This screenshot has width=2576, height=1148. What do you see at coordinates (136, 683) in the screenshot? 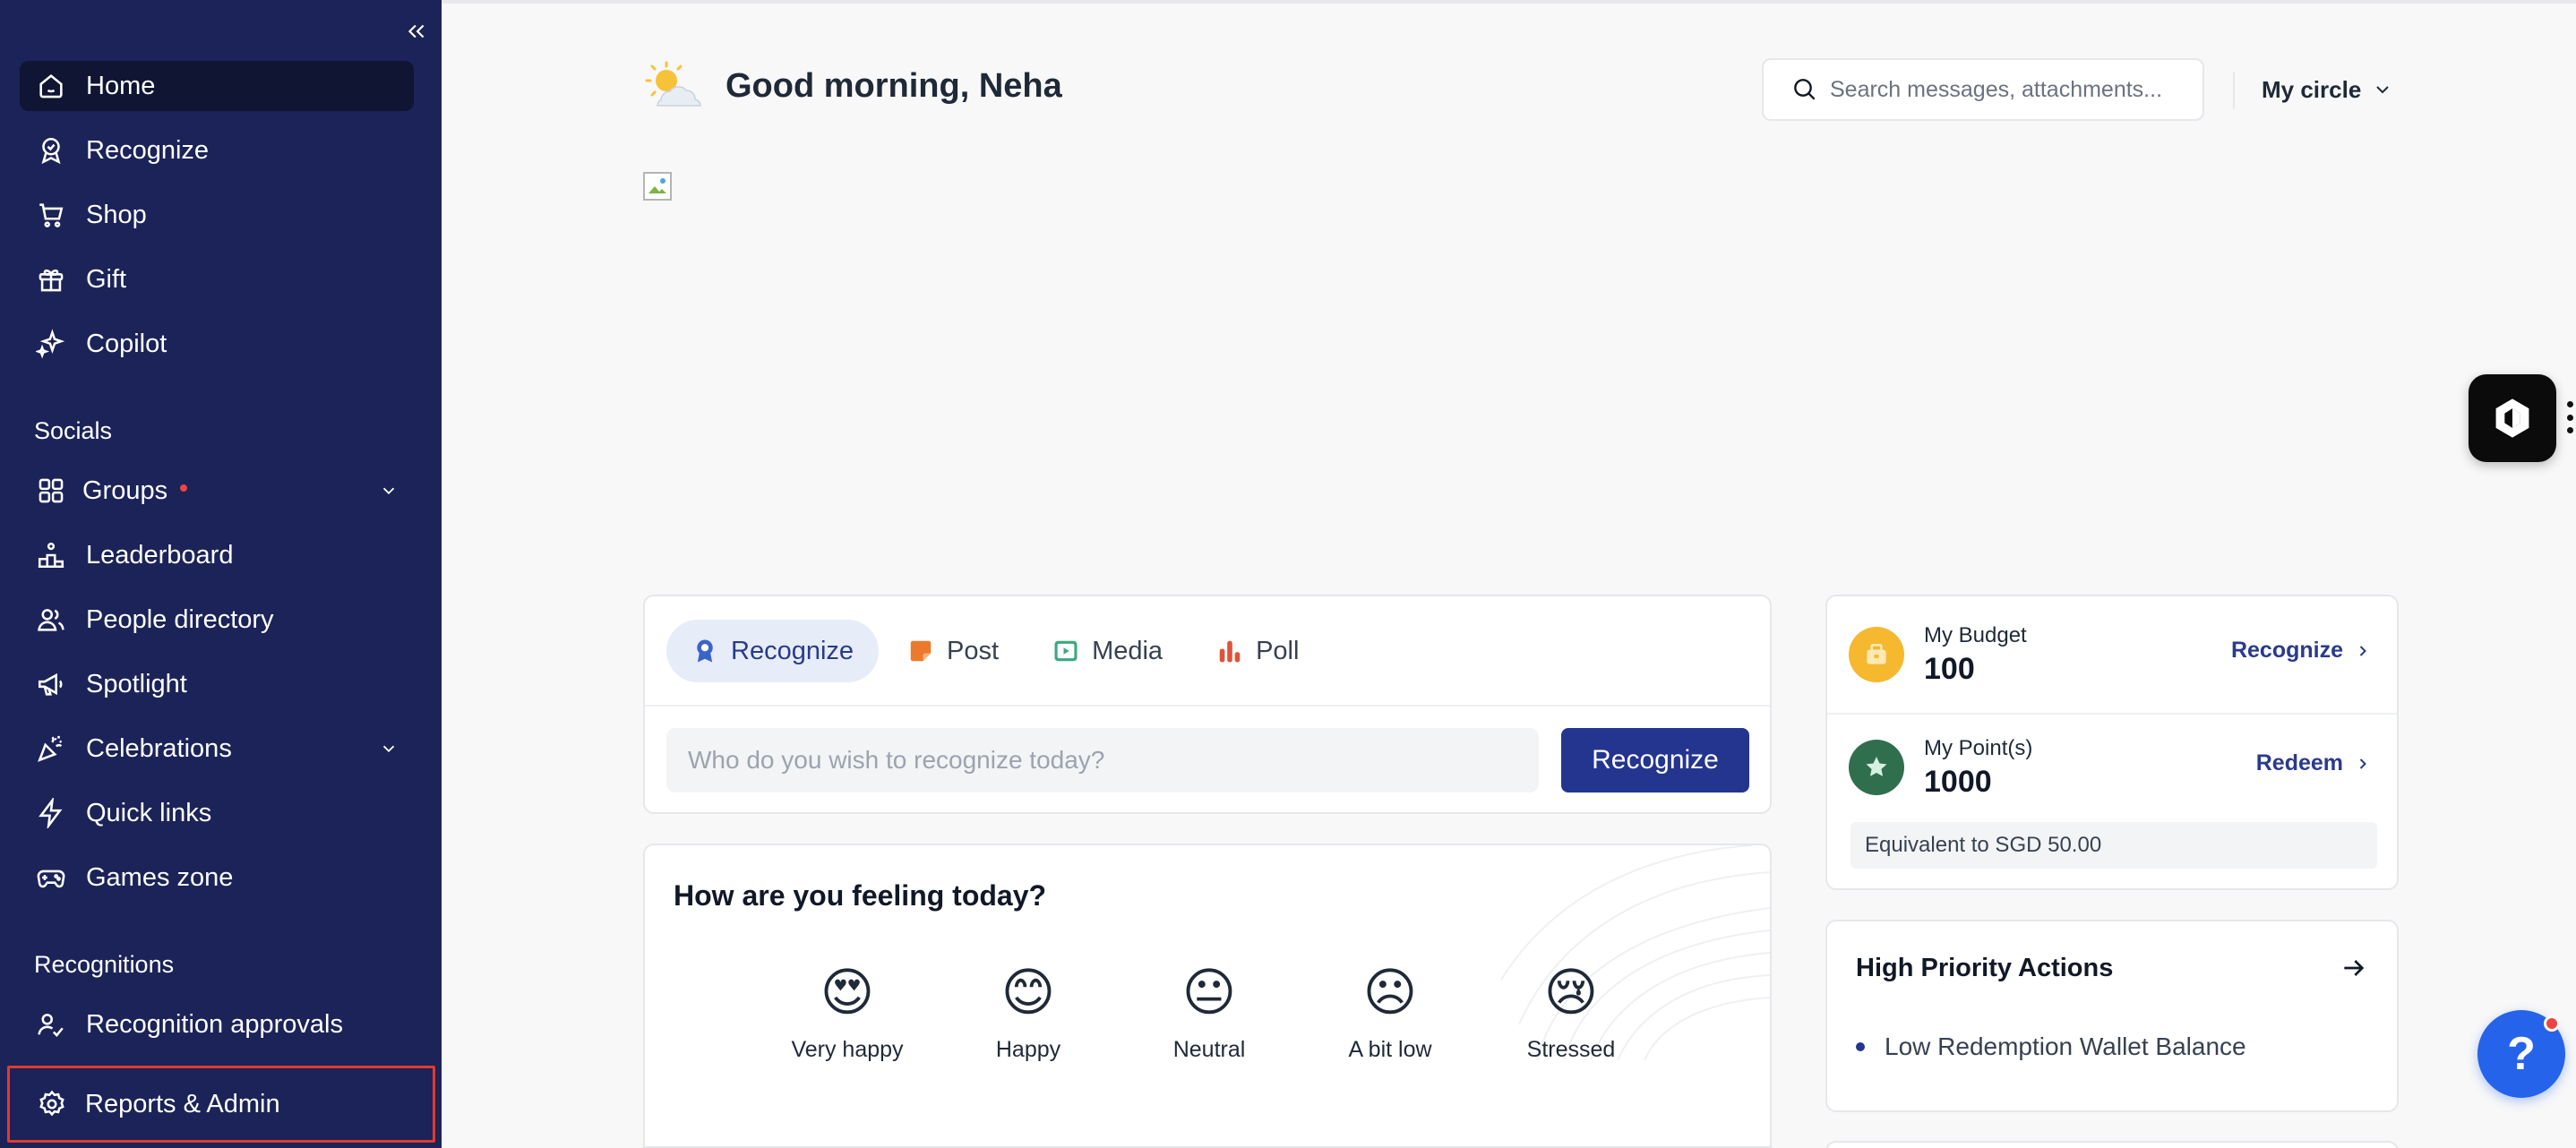
I see `sidebar-item-label: Spotlight` at bounding box center [136, 683].